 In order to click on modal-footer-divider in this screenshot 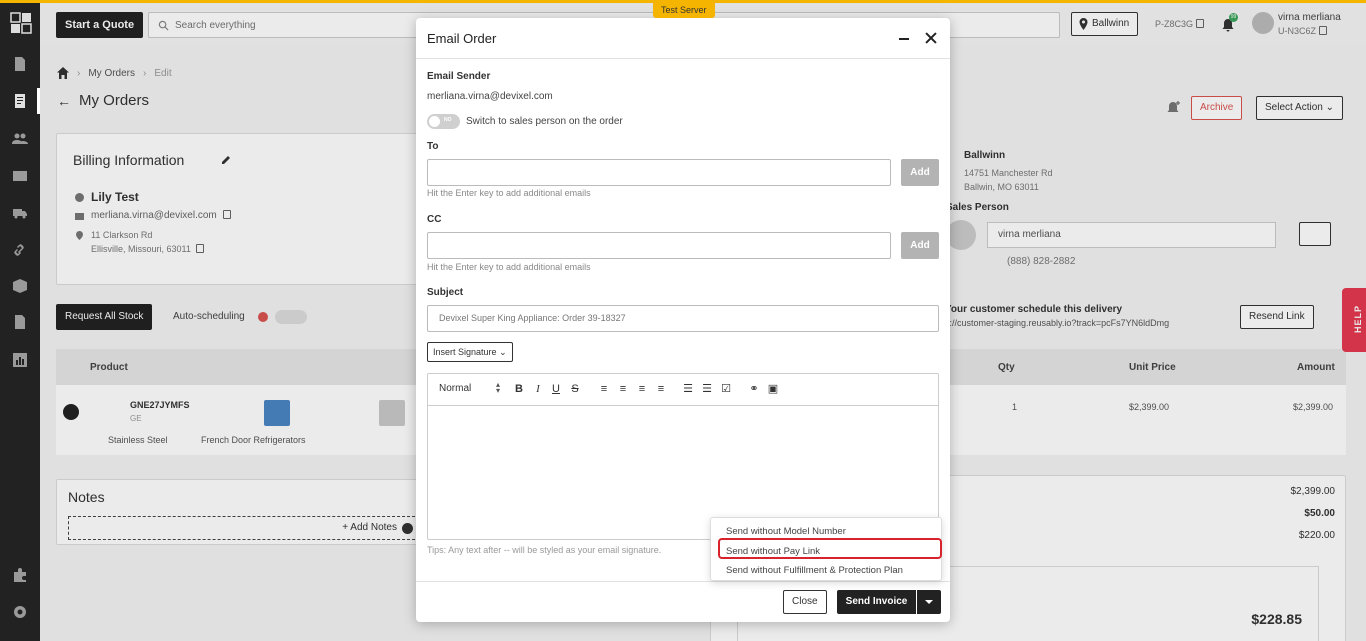, I will do `click(683, 581)`.